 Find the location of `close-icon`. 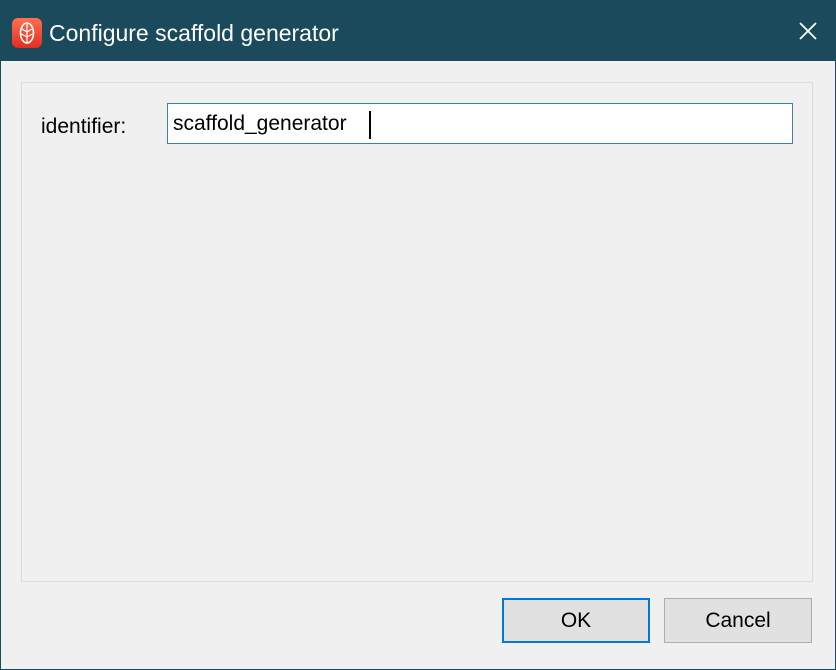

close-icon is located at coordinates (808, 30).